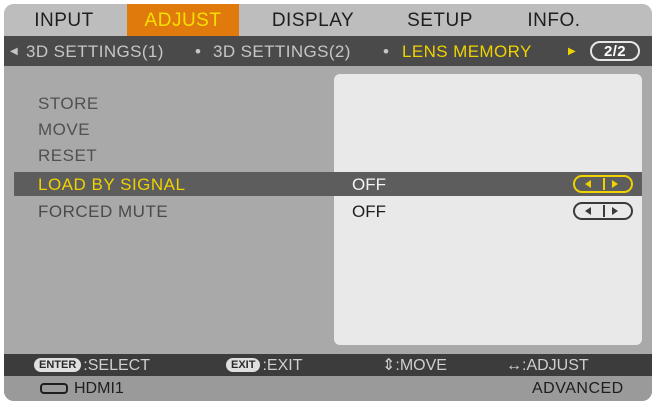 This screenshot has height=407, width=660. Describe the element at coordinates (313, 20) in the screenshot. I see `tab-display: DISPLAY` at that location.